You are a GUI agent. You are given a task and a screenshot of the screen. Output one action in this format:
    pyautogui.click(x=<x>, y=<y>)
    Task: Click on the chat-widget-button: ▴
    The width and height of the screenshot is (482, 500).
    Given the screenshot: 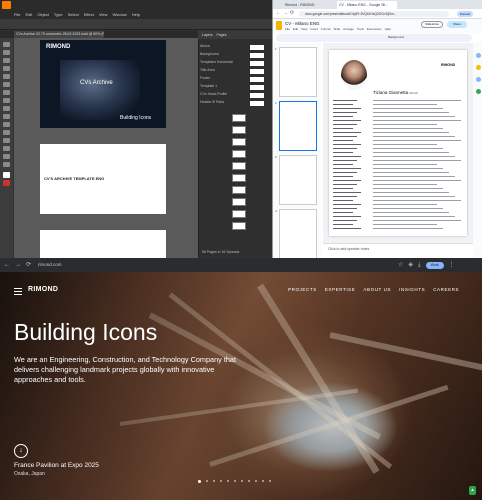 What is the action you would take?
    pyautogui.click(x=472, y=490)
    